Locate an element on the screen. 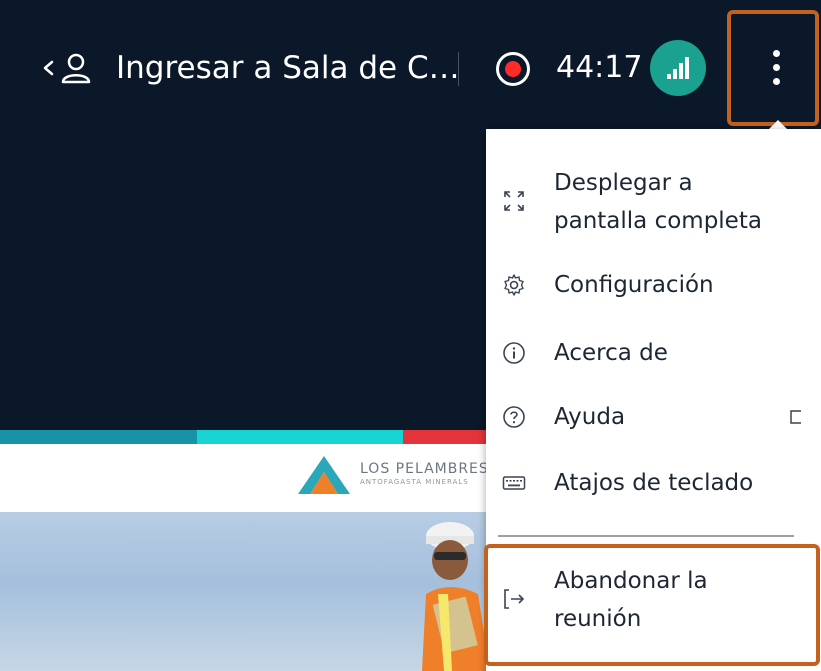 The width and height of the screenshot is (821, 671). brand-subtitle: ANTOFAGASTA MINERALS is located at coordinates (414, 482).